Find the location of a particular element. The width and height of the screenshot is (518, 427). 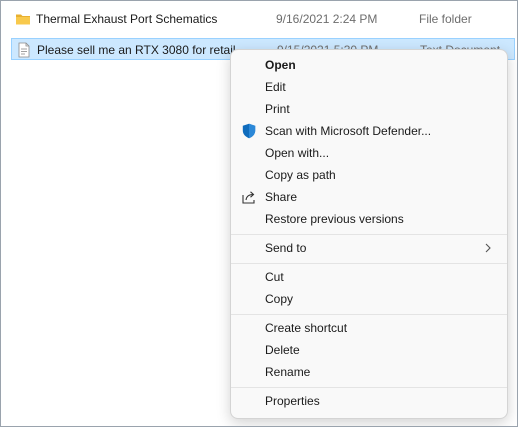

menu-item-restore-previous-versions: Restore previous versions is located at coordinates (369, 219).